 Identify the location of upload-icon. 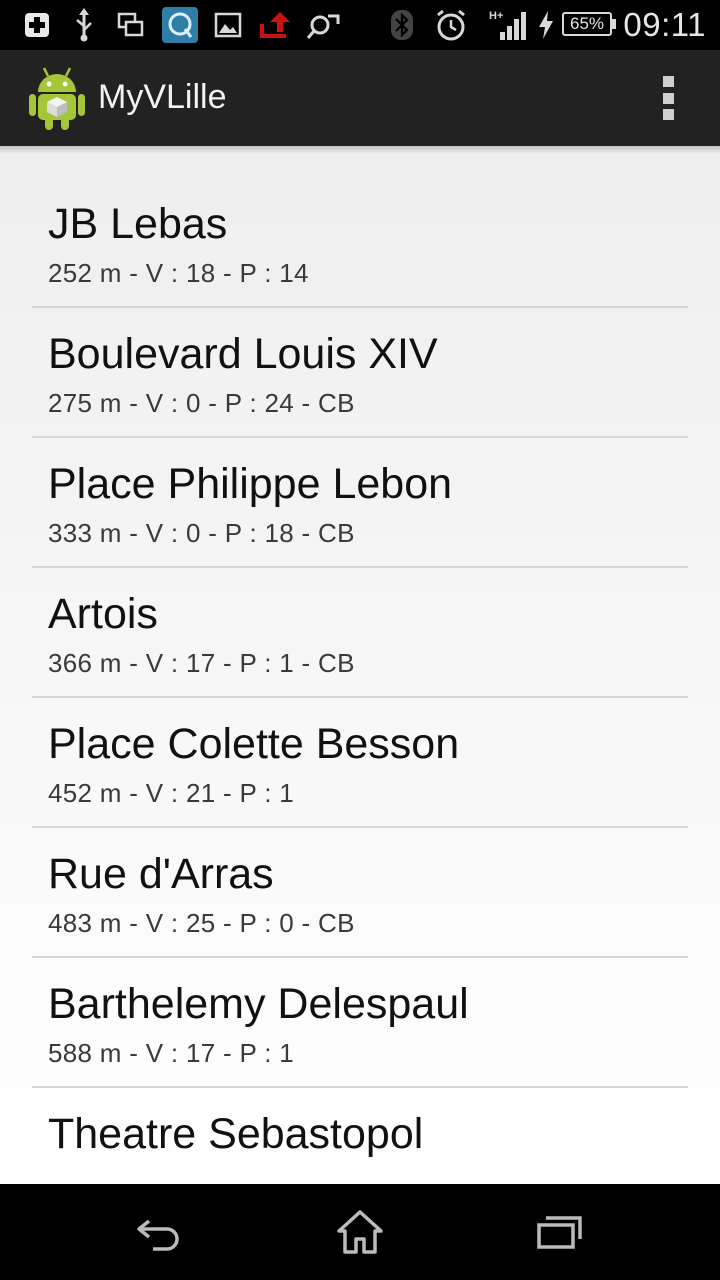
(275, 25).